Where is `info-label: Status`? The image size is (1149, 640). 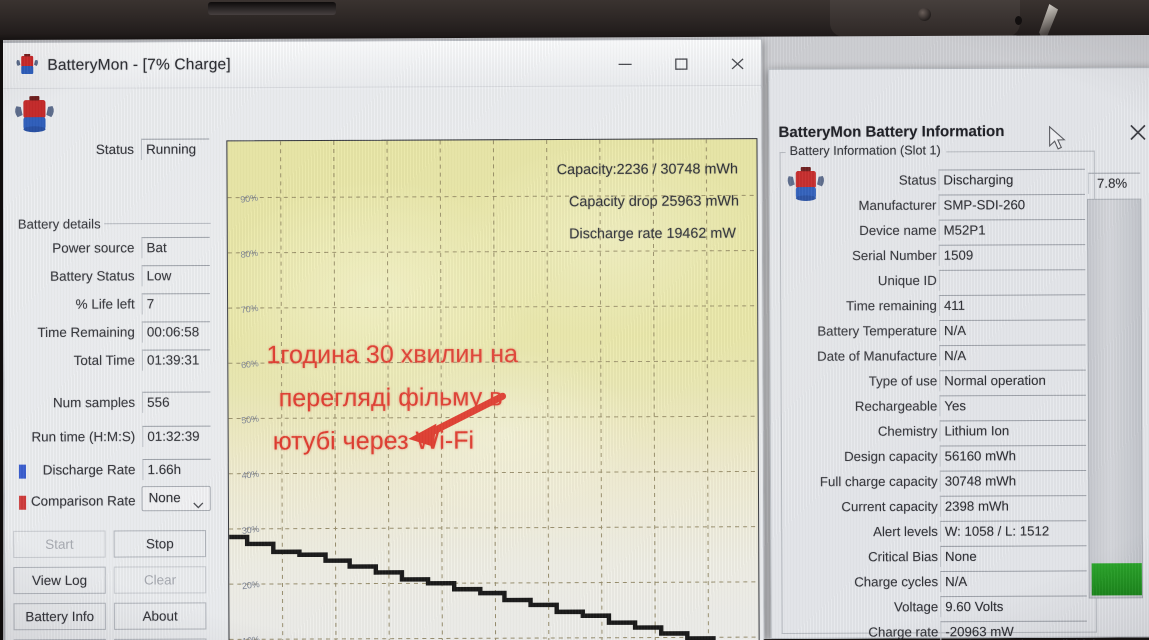
info-label: Status is located at coordinates (917, 180).